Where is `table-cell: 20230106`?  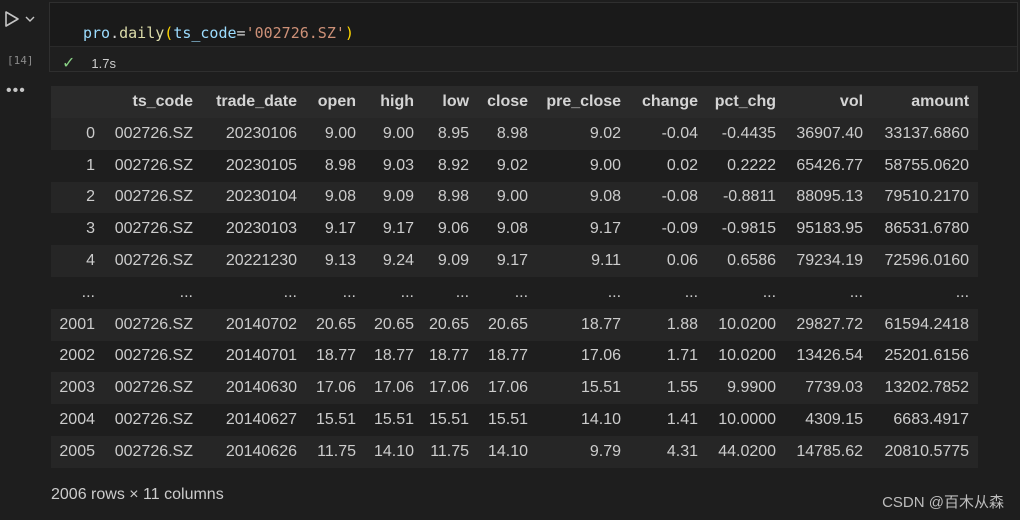 table-cell: 20230106 is located at coordinates (254, 134).